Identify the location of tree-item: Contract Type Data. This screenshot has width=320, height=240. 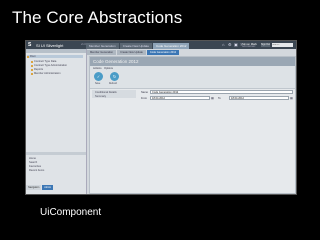
(43, 61).